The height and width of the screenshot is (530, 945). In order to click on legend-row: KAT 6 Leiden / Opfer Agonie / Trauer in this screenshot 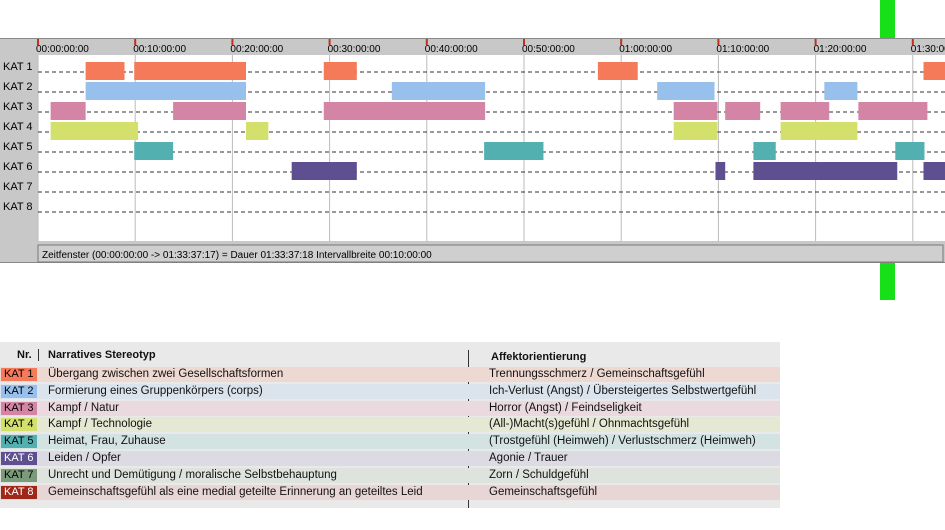, I will do `click(390, 458)`.